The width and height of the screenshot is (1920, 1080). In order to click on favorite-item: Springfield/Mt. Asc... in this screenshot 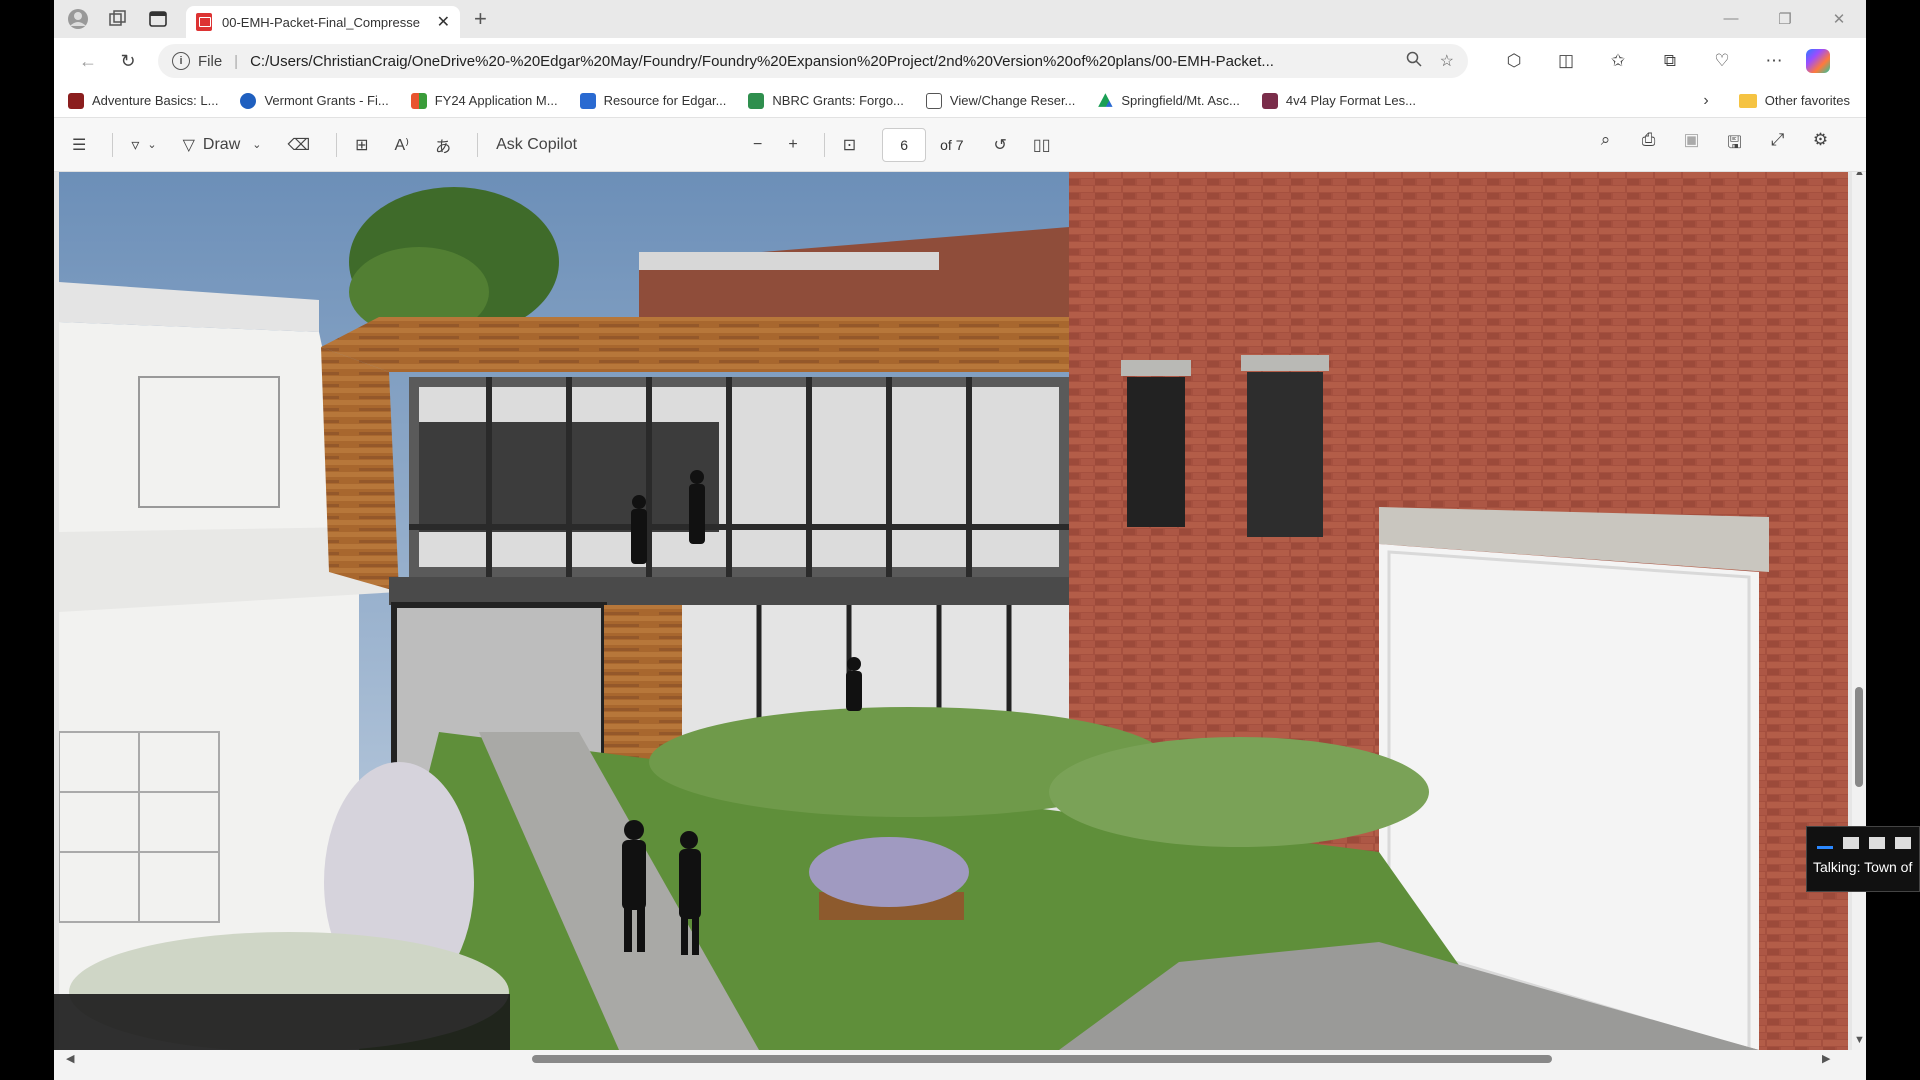, I will do `click(1168, 101)`.